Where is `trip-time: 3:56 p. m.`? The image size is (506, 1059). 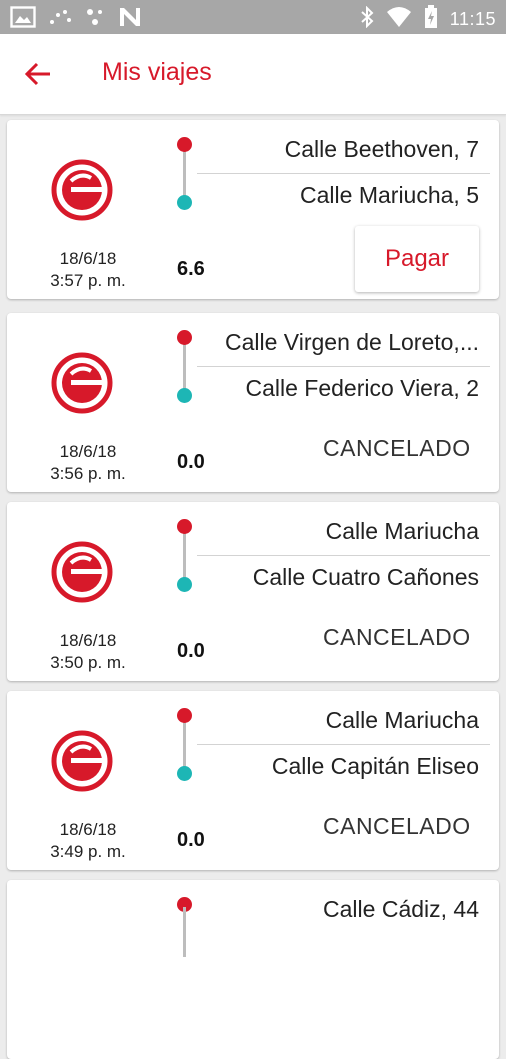 trip-time: 3:56 p. m. is located at coordinates (88, 473).